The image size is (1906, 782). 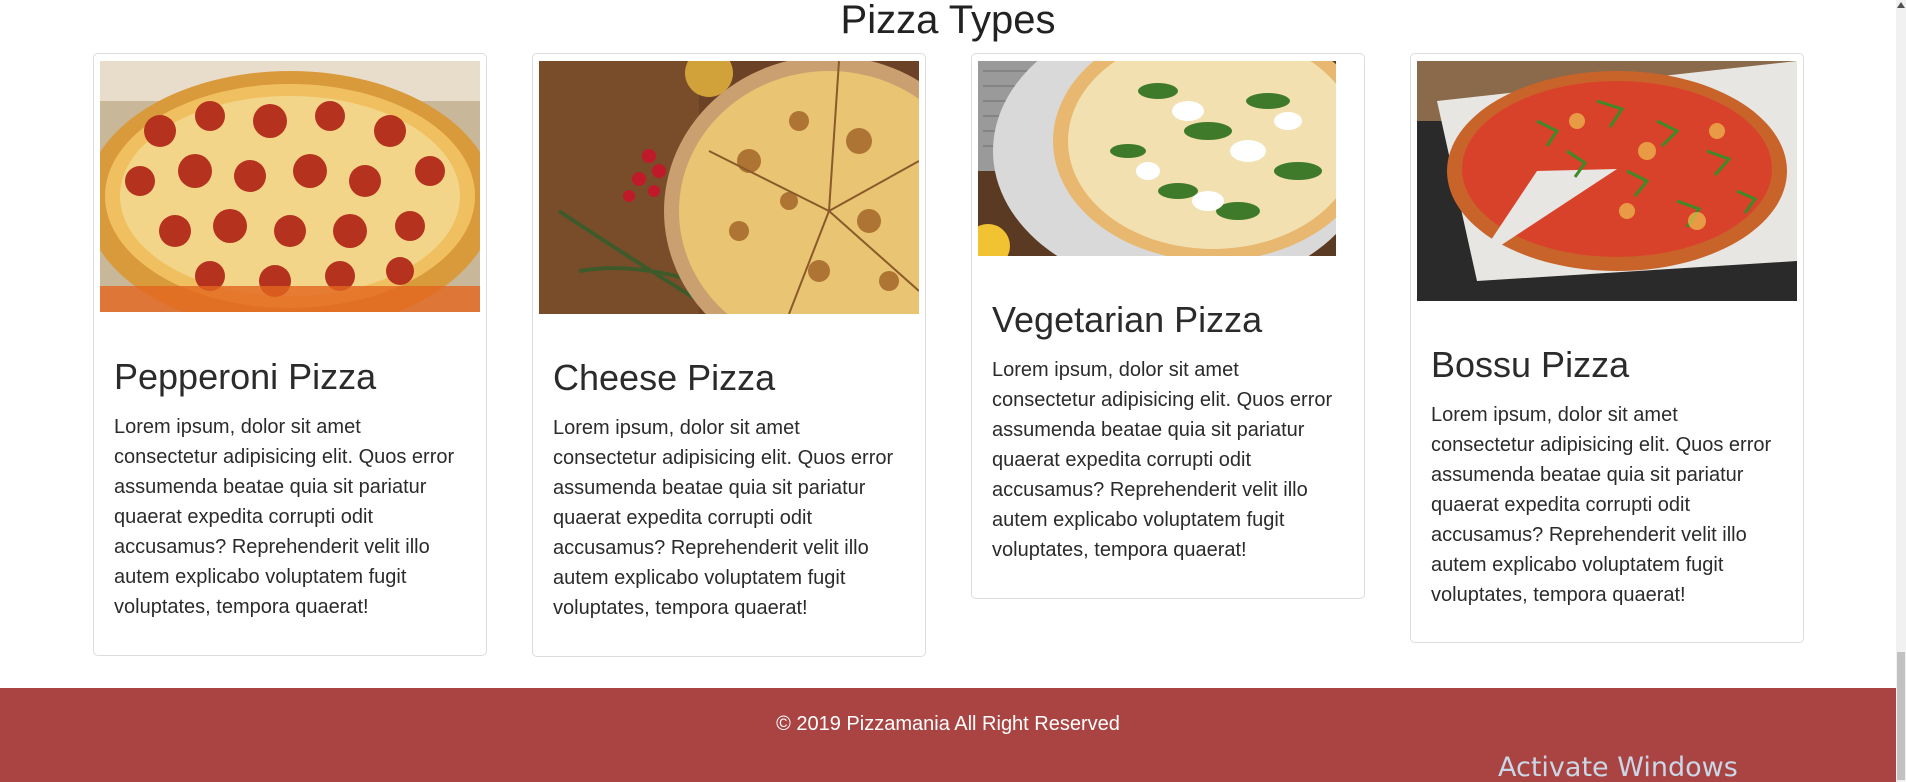 I want to click on vegetarian-pizza-image, so click(x=1168, y=158).